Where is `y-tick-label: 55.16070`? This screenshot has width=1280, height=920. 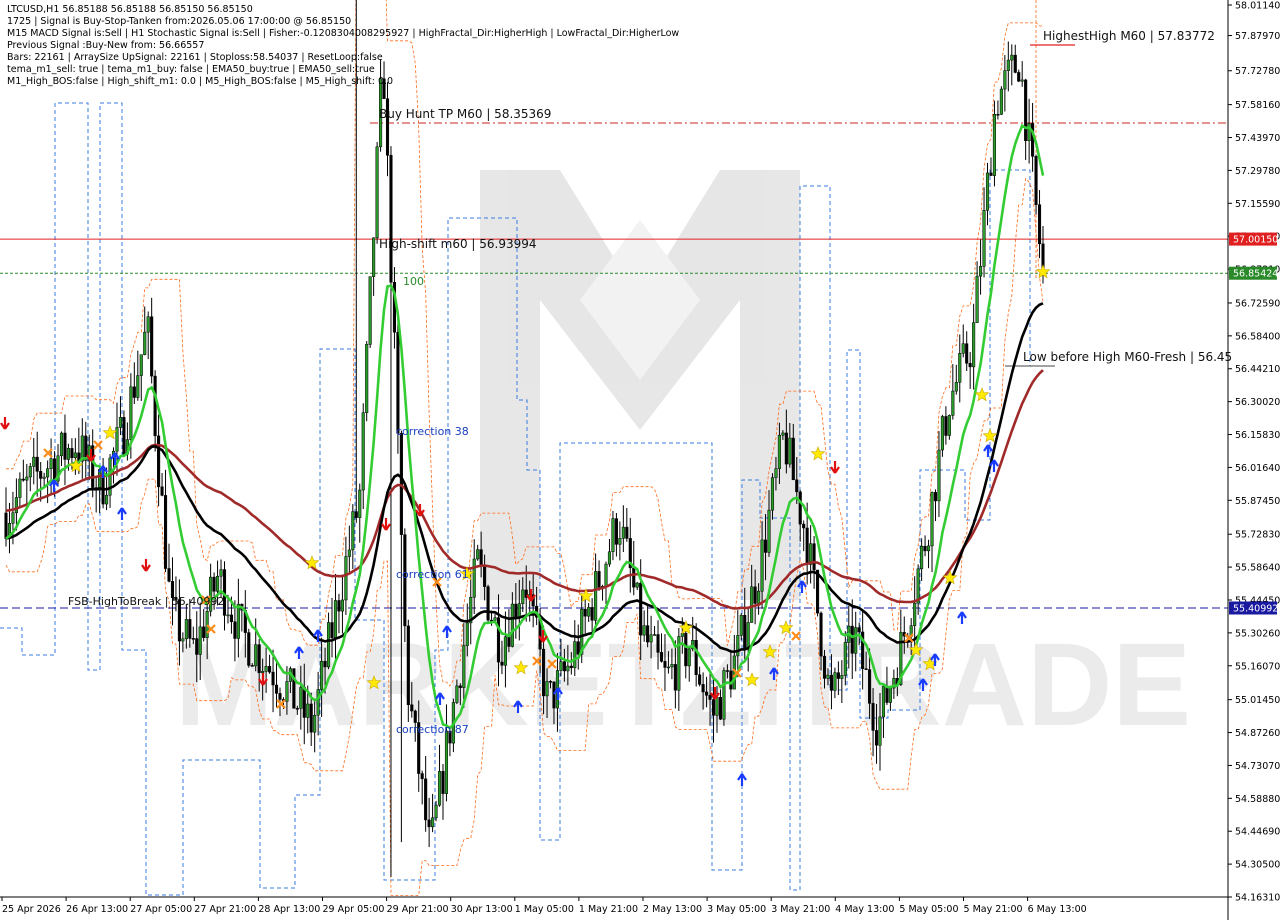
y-tick-label: 55.16070 is located at coordinates (1257, 666).